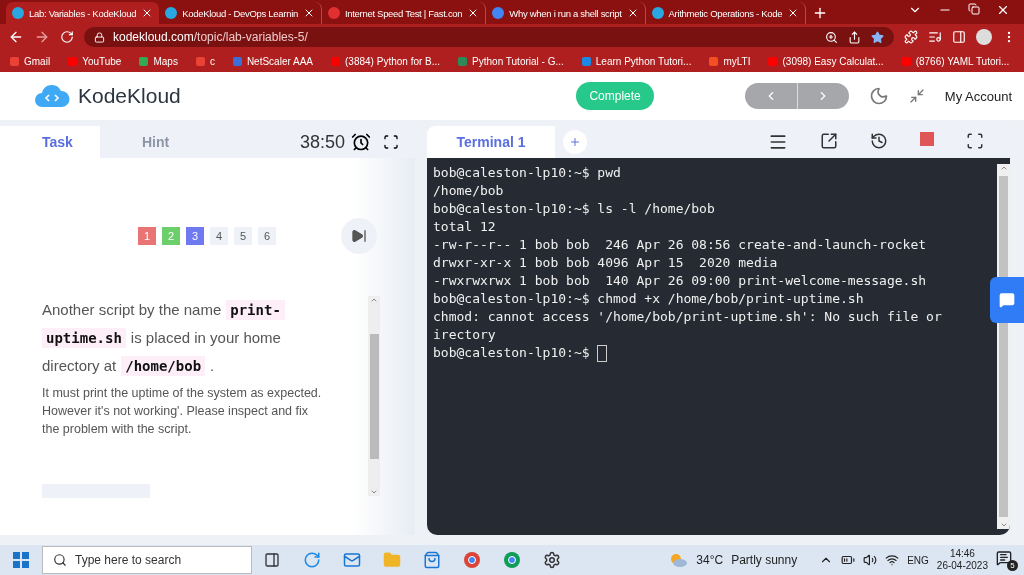  Describe the element at coordinates (918, 560) in the screenshot. I see `language-text: ENG` at that location.